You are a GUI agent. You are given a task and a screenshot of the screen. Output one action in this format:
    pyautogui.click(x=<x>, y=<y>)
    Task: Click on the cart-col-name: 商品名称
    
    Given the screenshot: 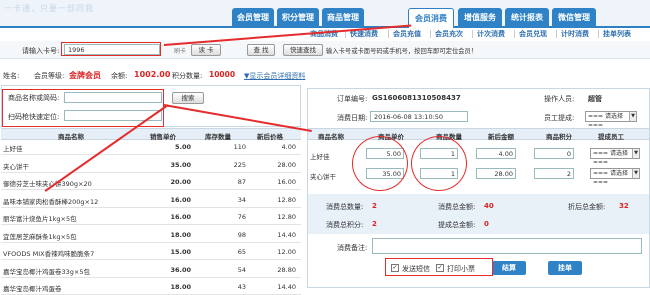 What is the action you would take?
    pyautogui.click(x=331, y=137)
    